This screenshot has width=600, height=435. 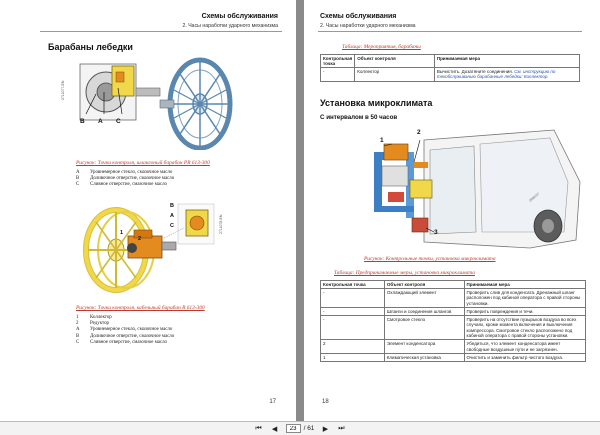 What do you see at coordinates (394, 74) in the screenshot?
I see `table-cell: Коллектор` at bounding box center [394, 74].